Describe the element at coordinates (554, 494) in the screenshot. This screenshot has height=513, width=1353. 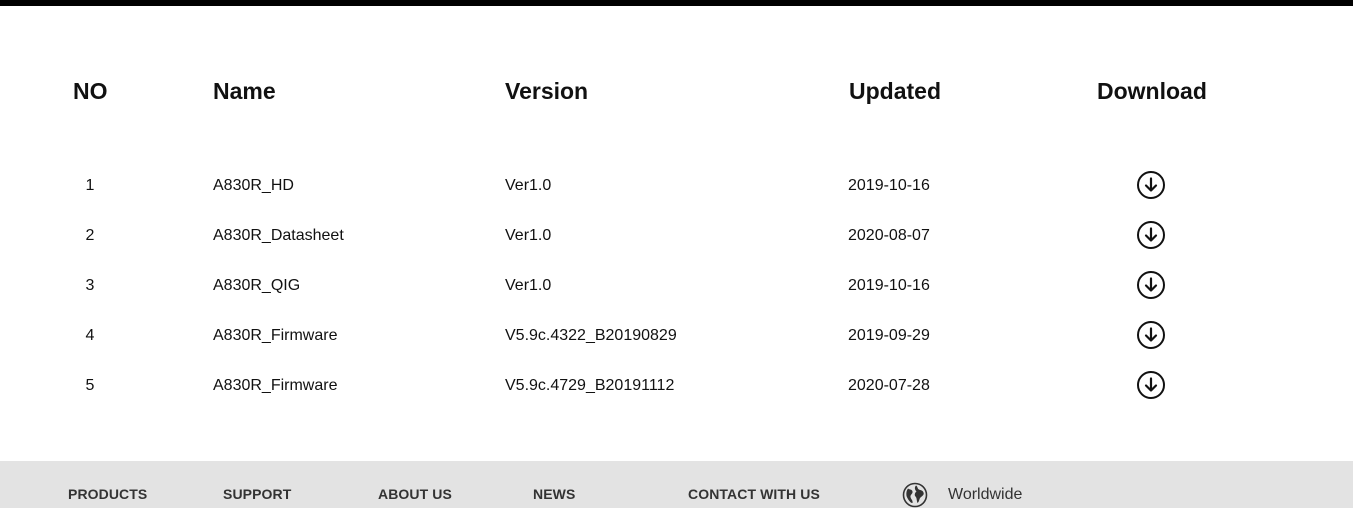
I see `footer-link-news: NEWS` at that location.